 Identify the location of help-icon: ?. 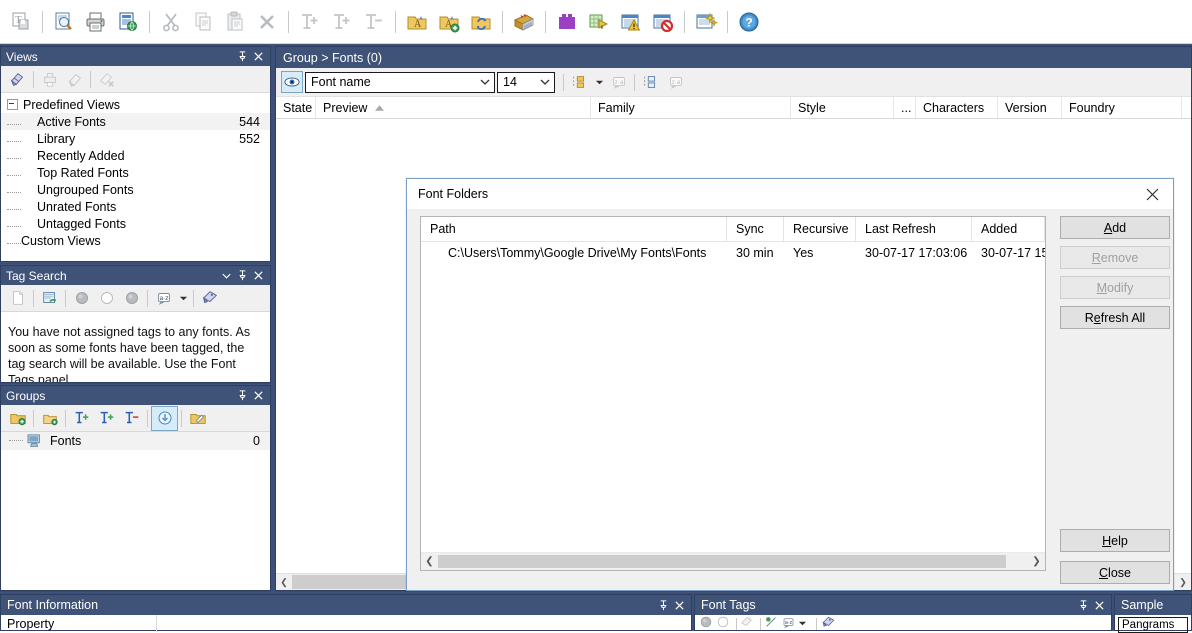
(749, 22).